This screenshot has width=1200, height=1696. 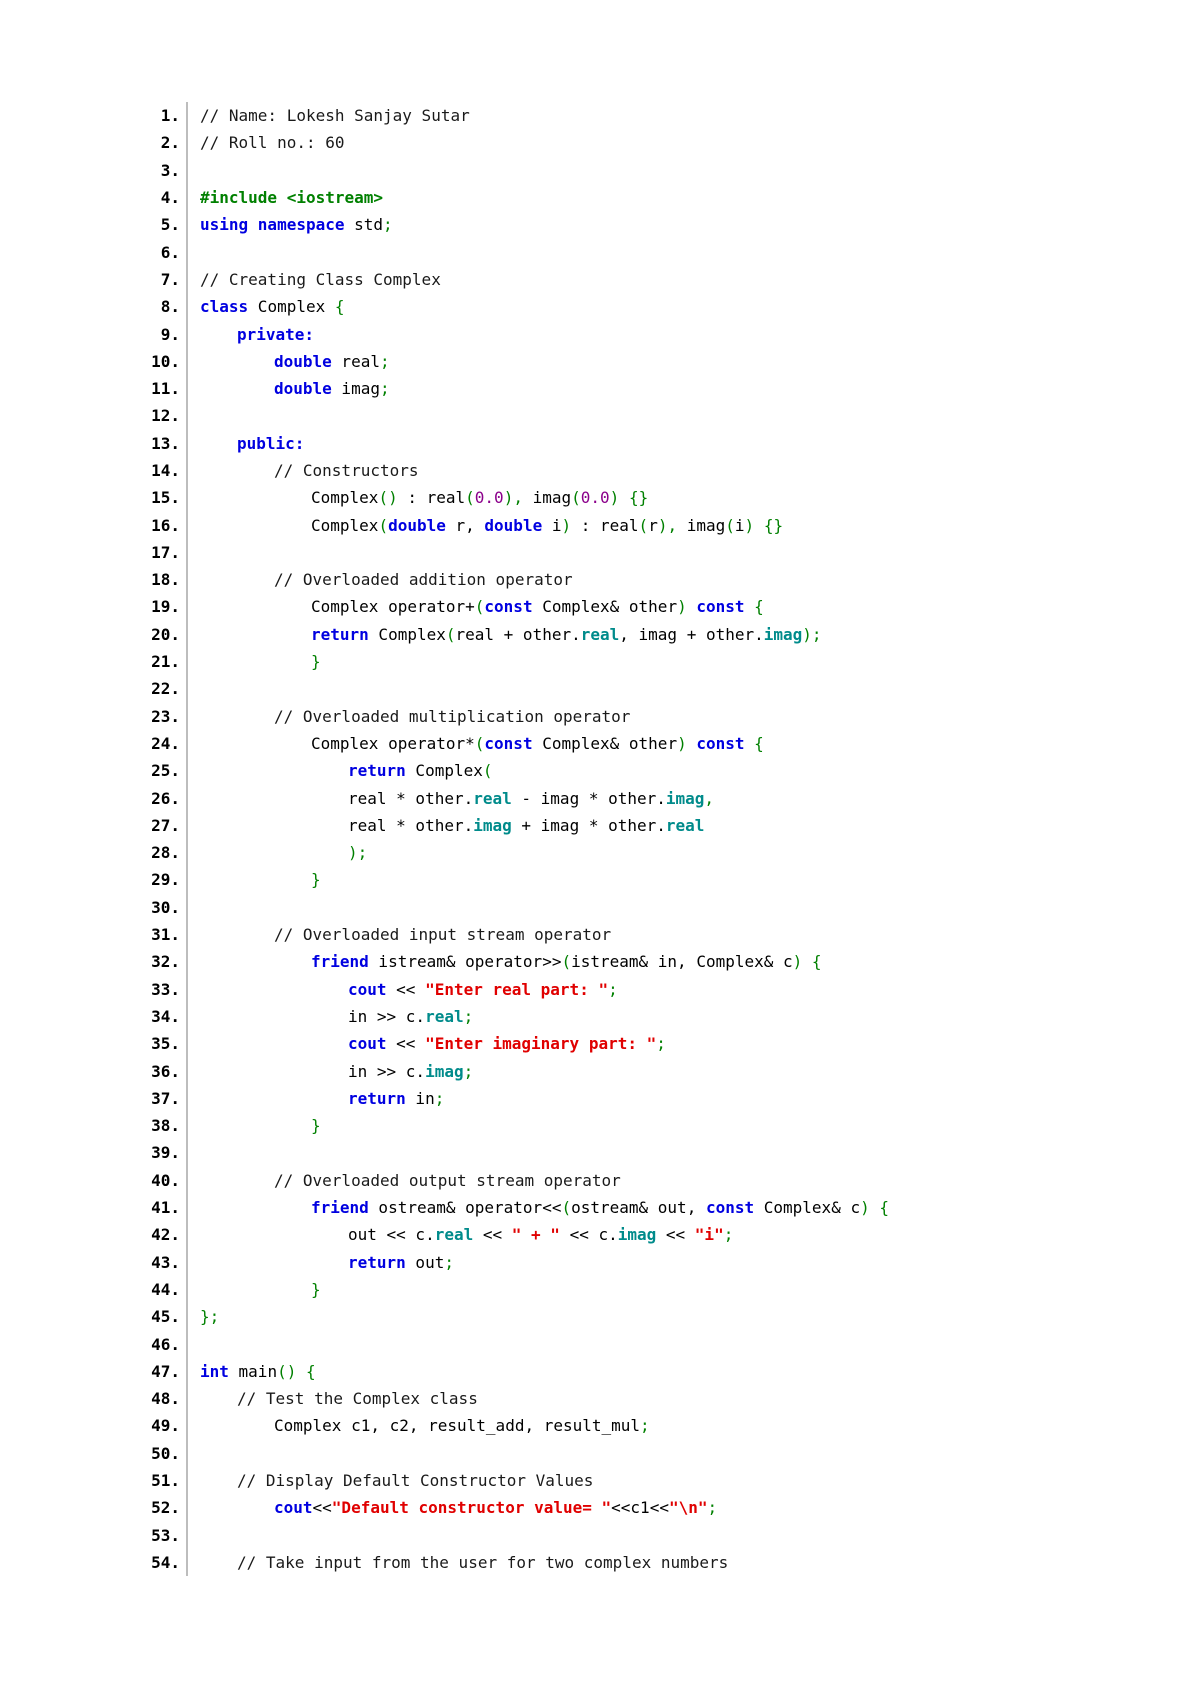 What do you see at coordinates (355, 361) in the screenshot?
I see `code-token-plain: real` at bounding box center [355, 361].